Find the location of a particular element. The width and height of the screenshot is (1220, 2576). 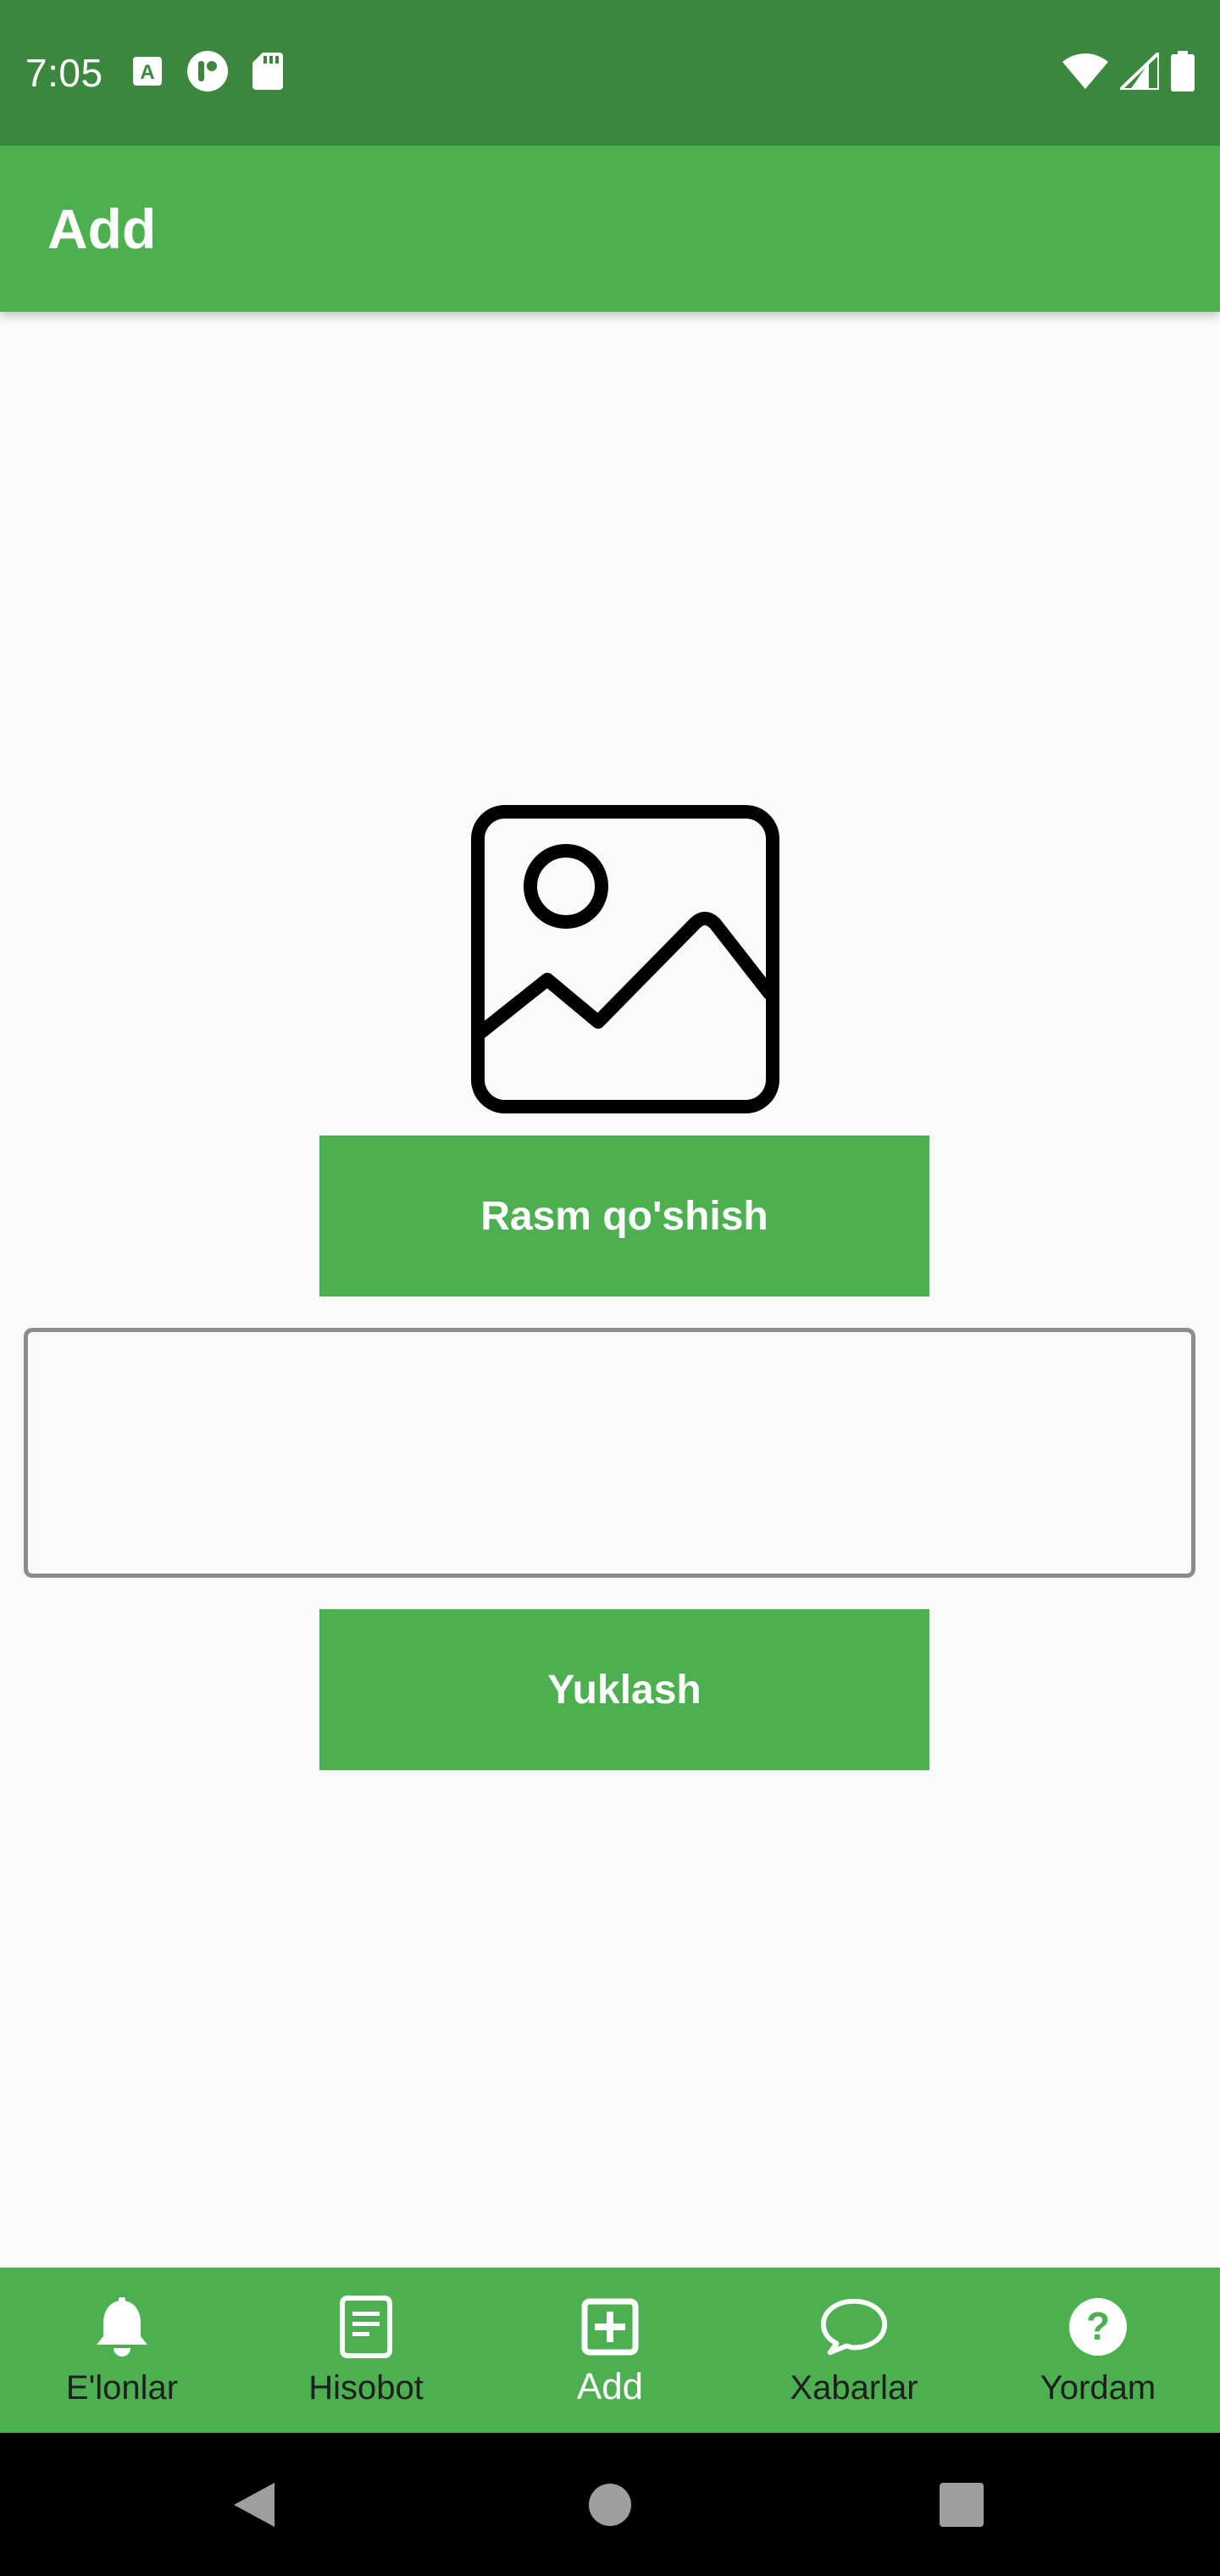

home-icon is located at coordinates (610, 2505).